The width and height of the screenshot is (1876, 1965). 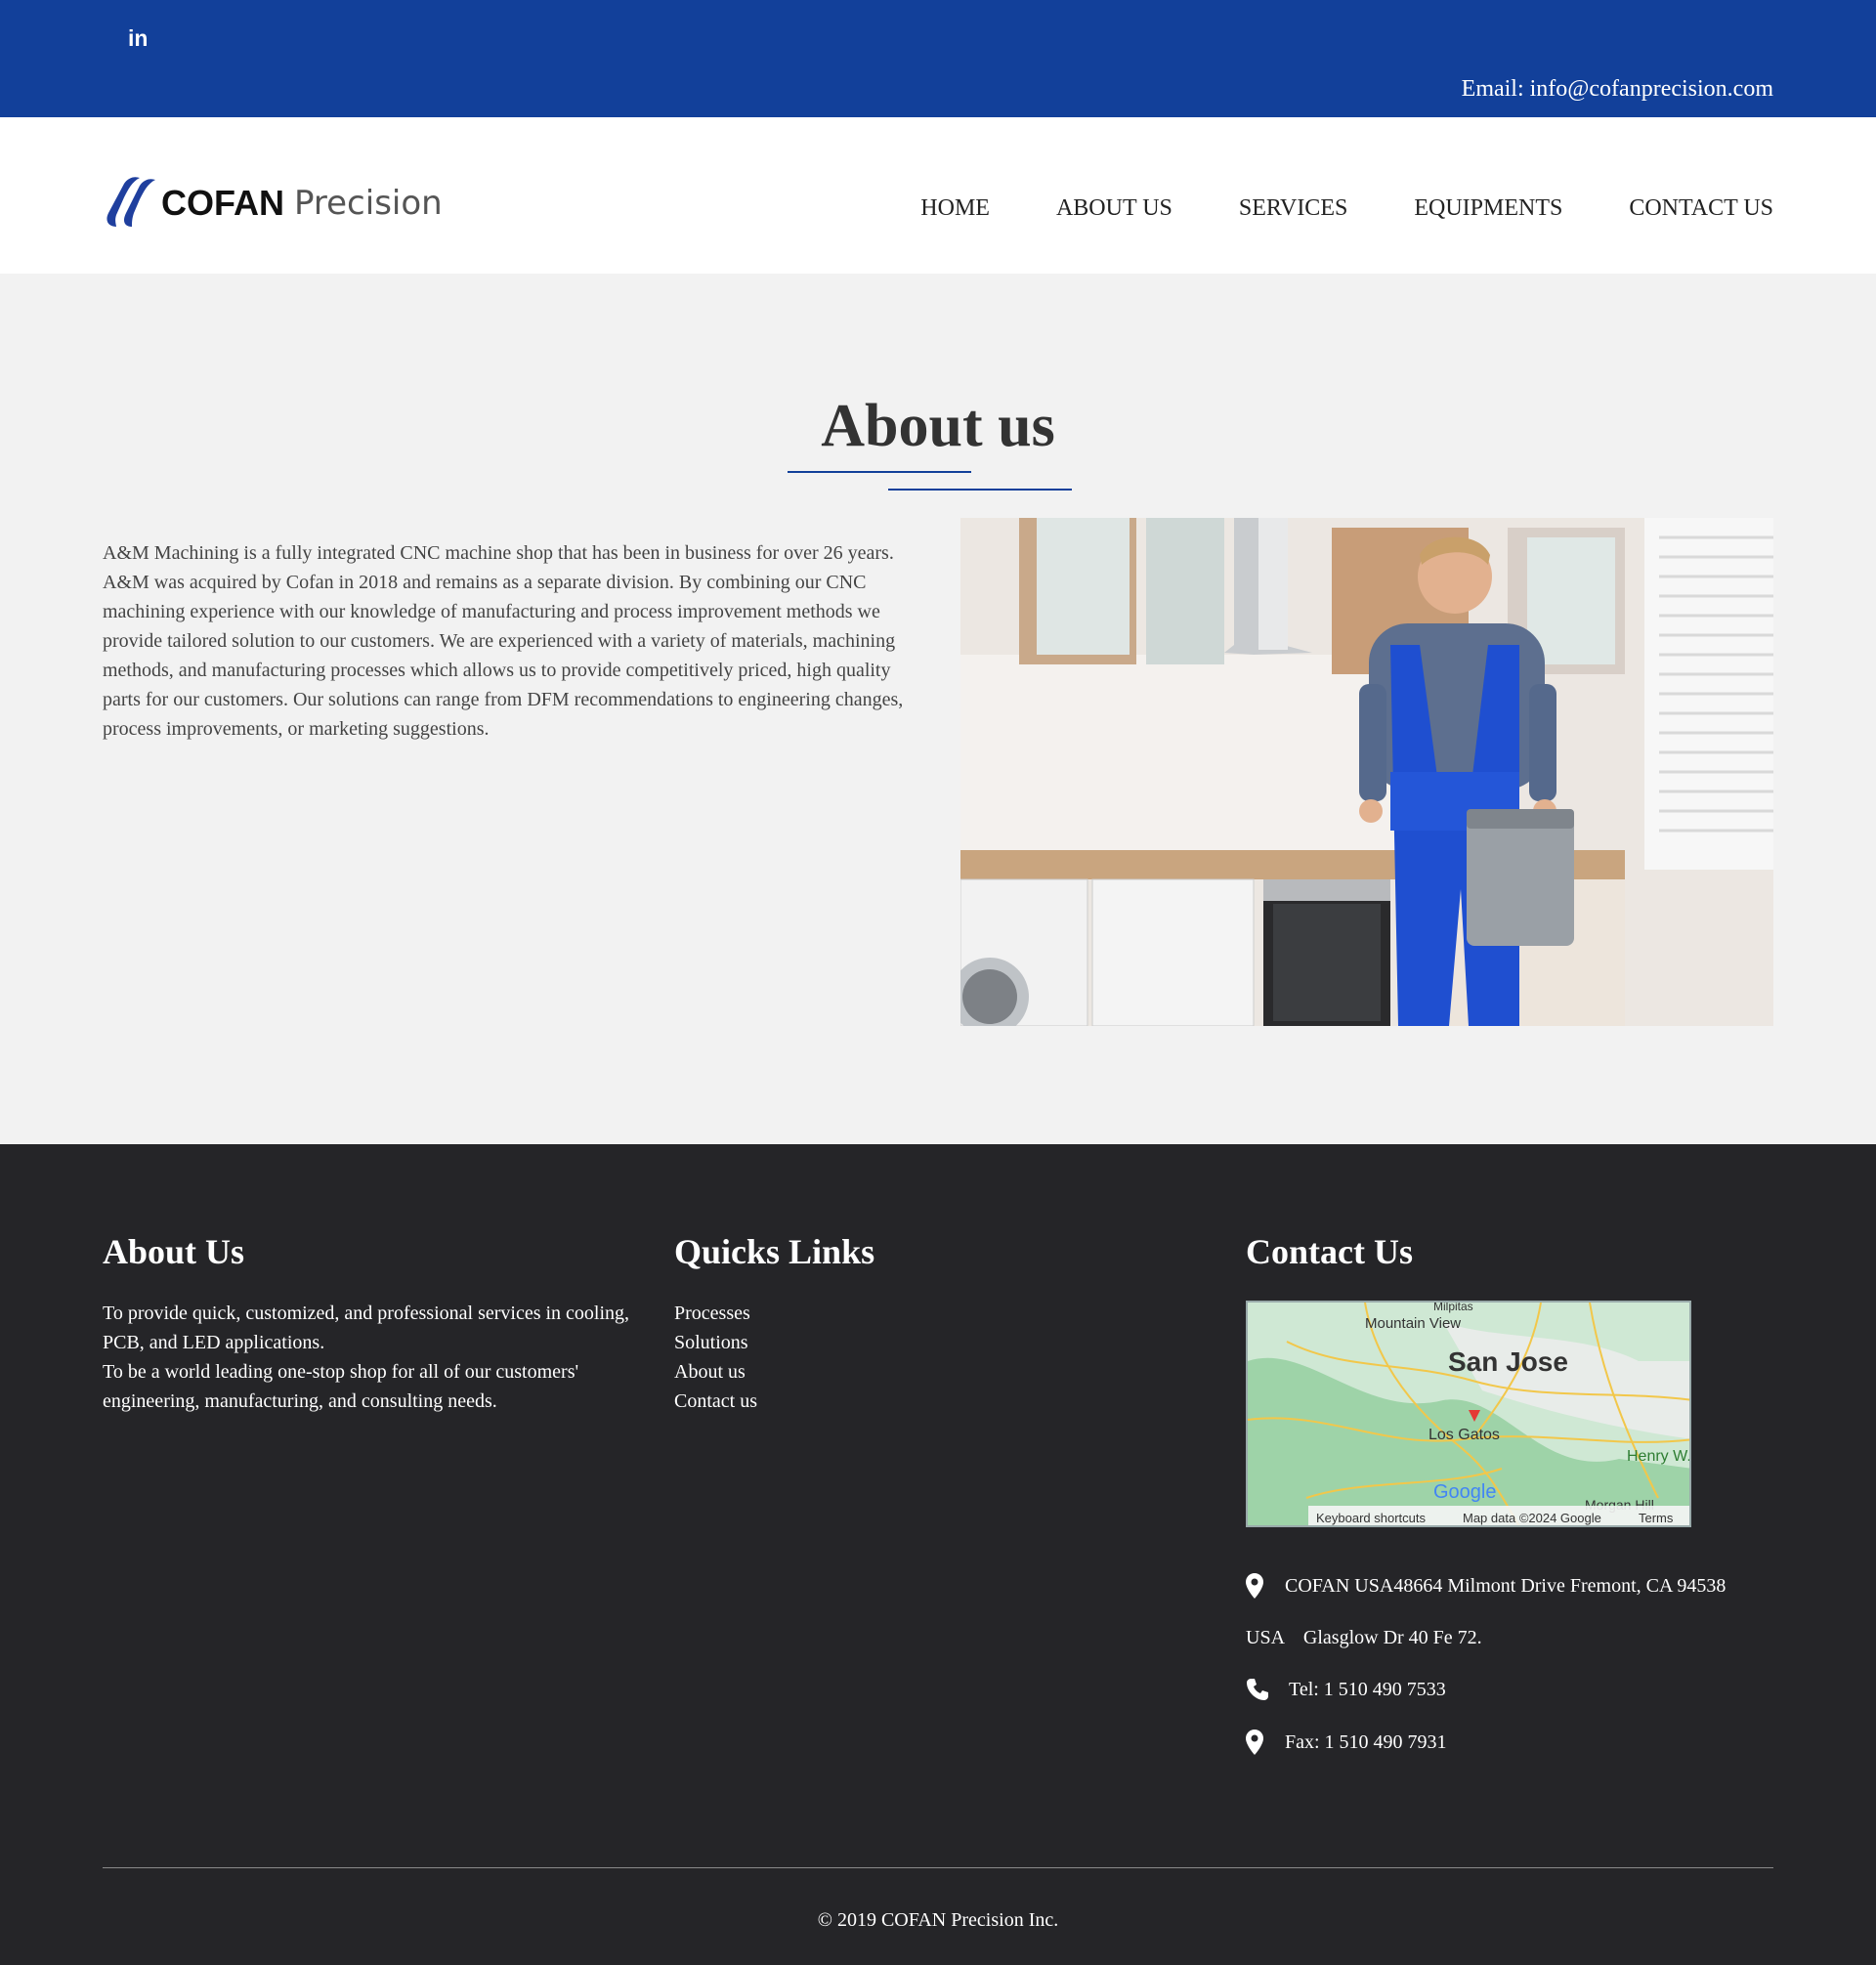 What do you see at coordinates (1413, 1324) in the screenshot?
I see `map-label-mountain-view: Mountain View` at bounding box center [1413, 1324].